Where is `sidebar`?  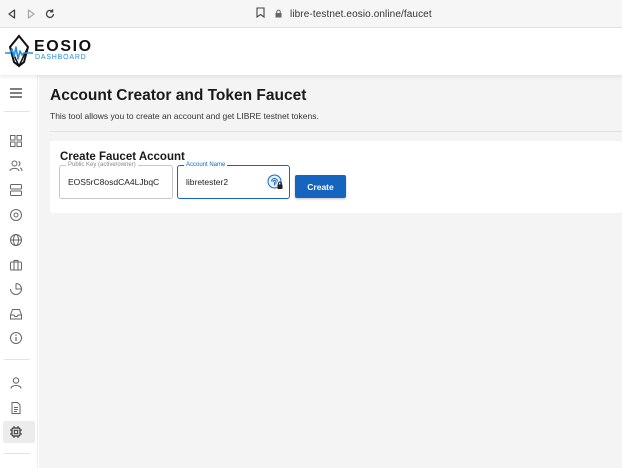
sidebar is located at coordinates (19, 271).